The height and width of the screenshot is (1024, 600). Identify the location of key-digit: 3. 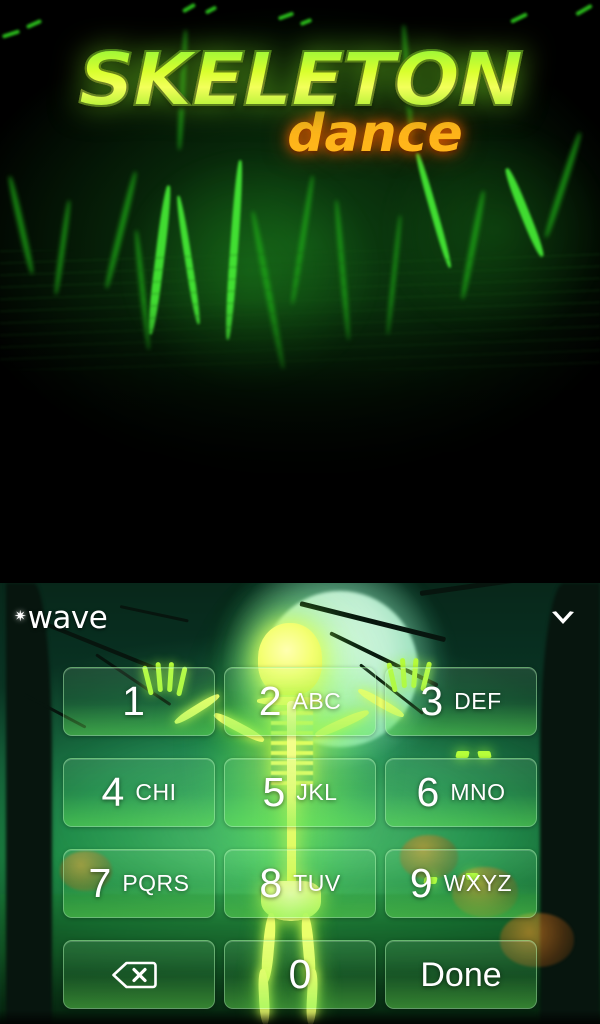
(432, 701).